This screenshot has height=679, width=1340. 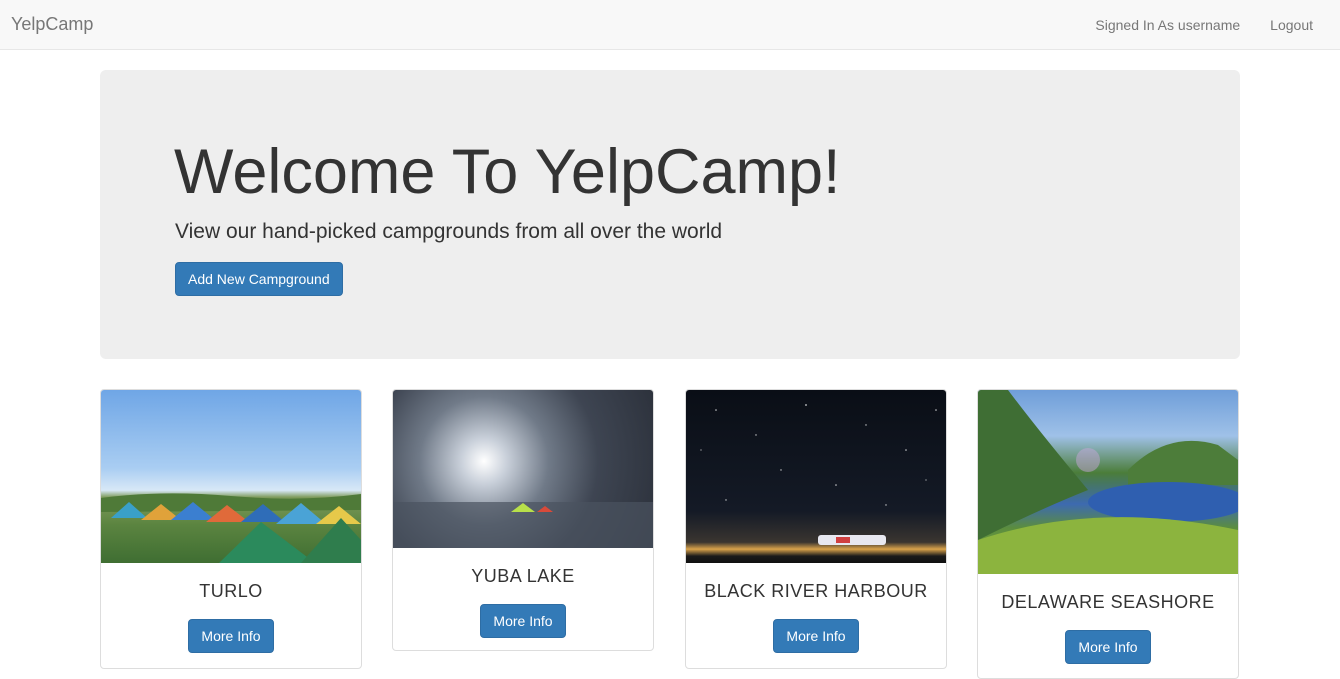 I want to click on add-campground-button: Add New Campground, so click(x=259, y=279).